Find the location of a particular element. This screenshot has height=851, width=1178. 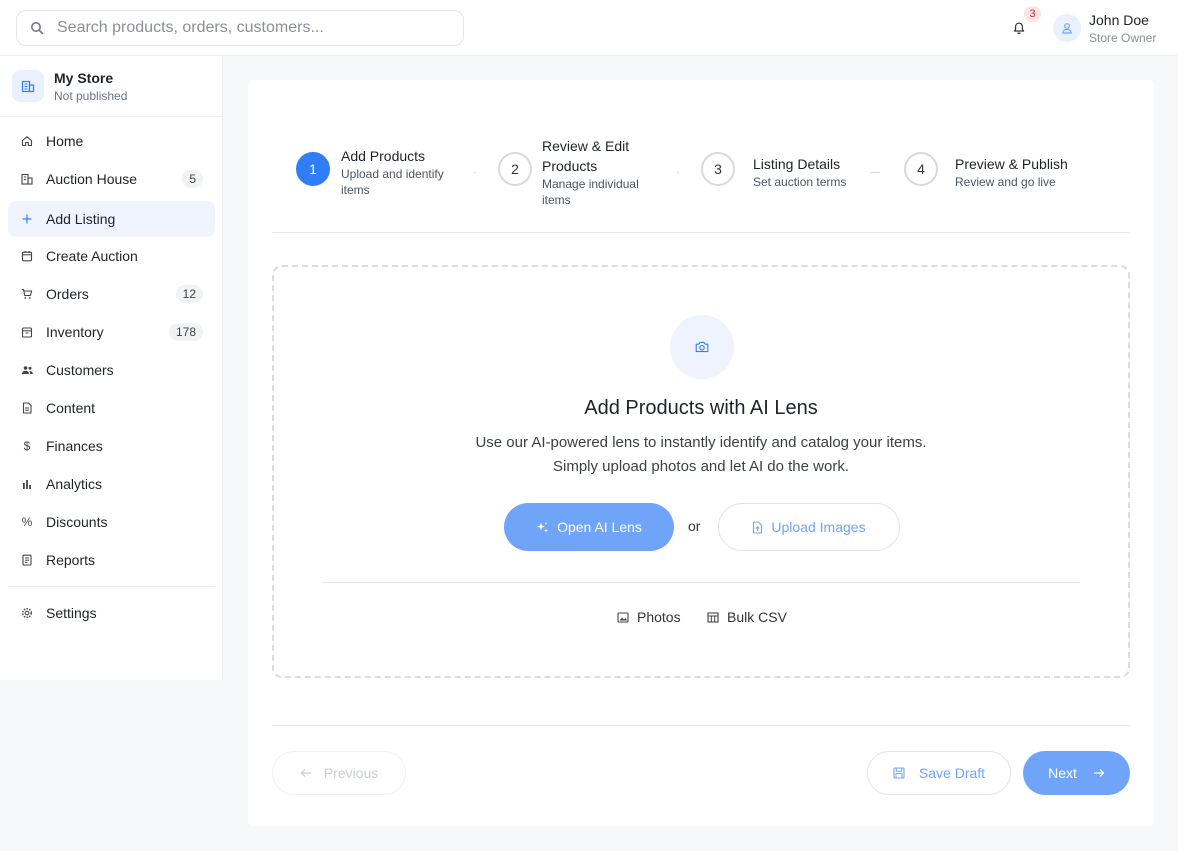

step-1-title: Add Products is located at coordinates (383, 156).